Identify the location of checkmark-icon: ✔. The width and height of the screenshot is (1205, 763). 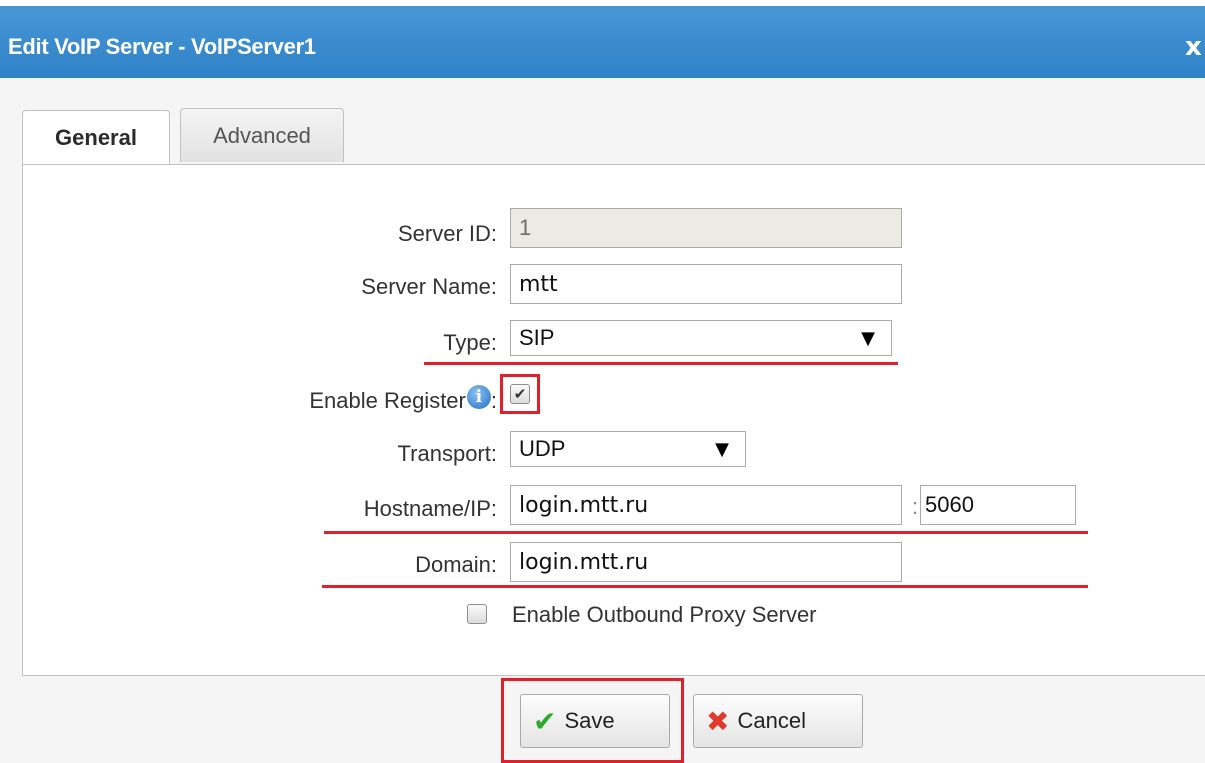
(545, 721).